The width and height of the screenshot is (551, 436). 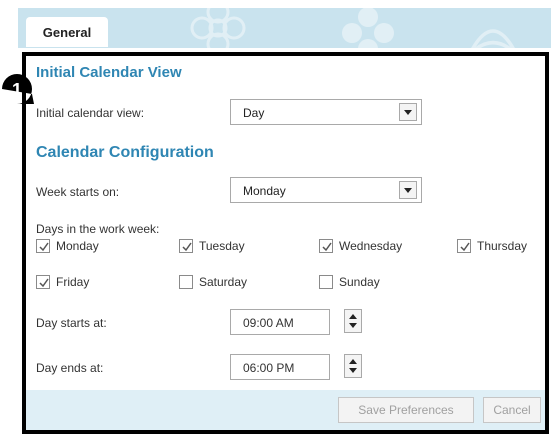 I want to click on day-checkbox-wednesday: Wednesday, so click(x=360, y=246).